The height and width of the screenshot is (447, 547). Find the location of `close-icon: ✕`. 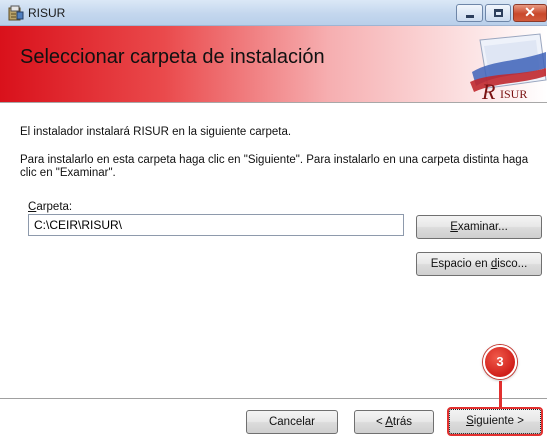

close-icon: ✕ is located at coordinates (530, 12).